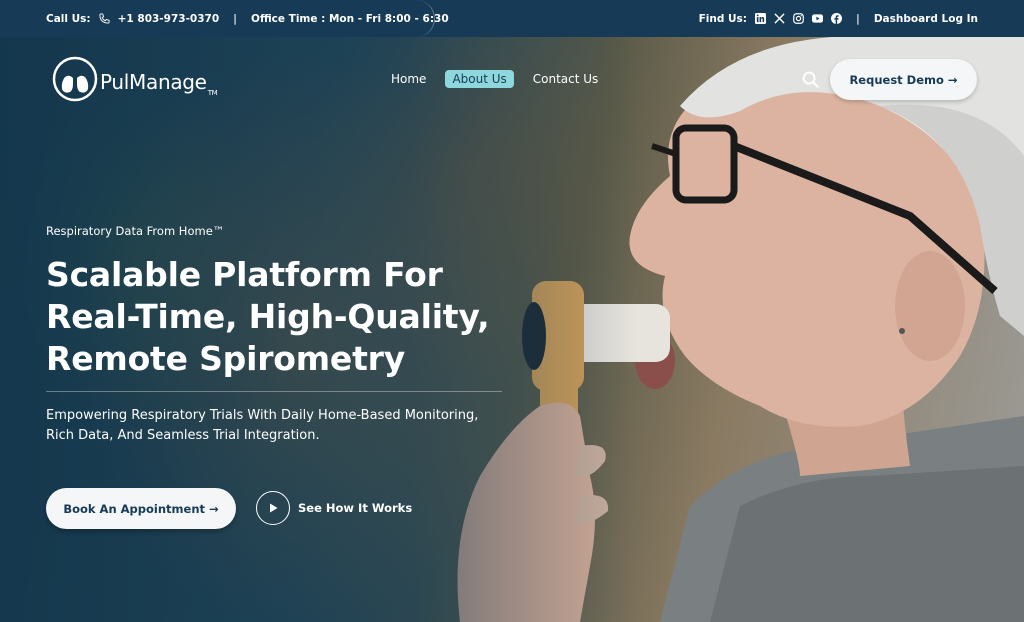  What do you see at coordinates (141, 508) in the screenshot?
I see `book-appointment-button: Book An Appointment →` at bounding box center [141, 508].